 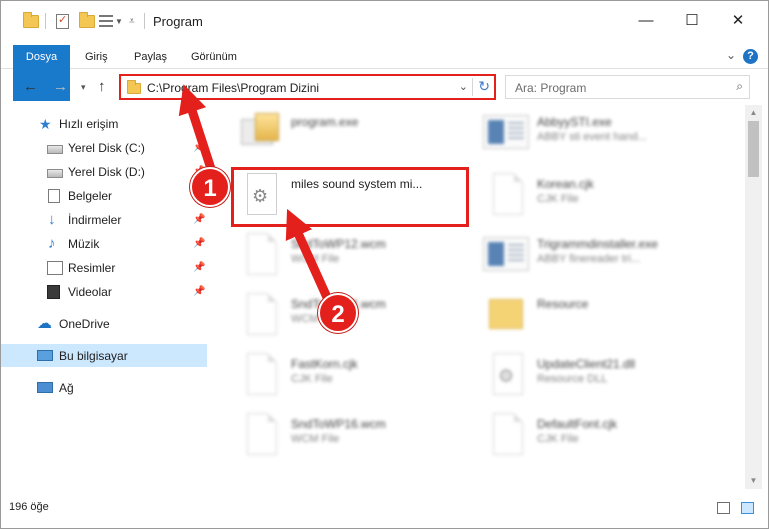 I want to click on file-item: DefaultFont.cjk CJK File, so click(x=601, y=439).